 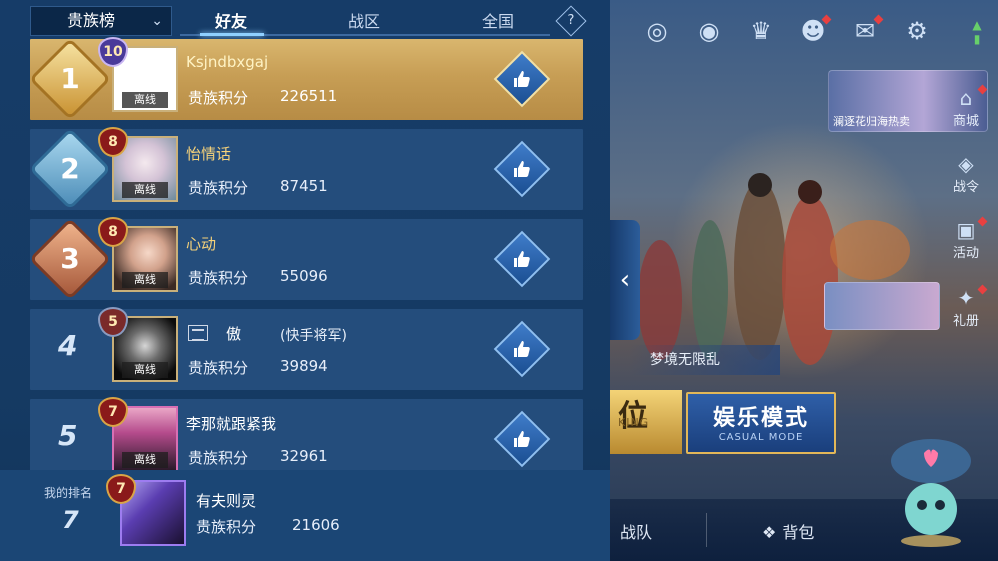 What do you see at coordinates (113, 322) in the screenshot?
I see `noble-level-badge: 5` at bounding box center [113, 322].